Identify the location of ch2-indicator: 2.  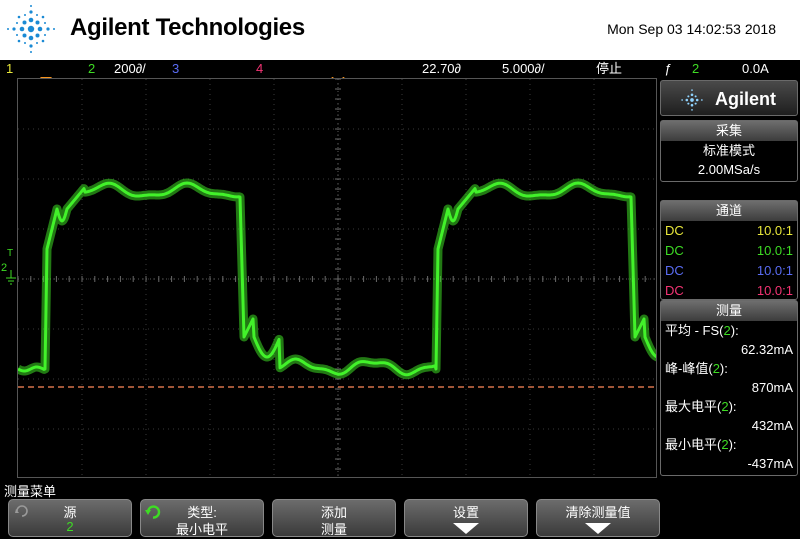
(91, 68).